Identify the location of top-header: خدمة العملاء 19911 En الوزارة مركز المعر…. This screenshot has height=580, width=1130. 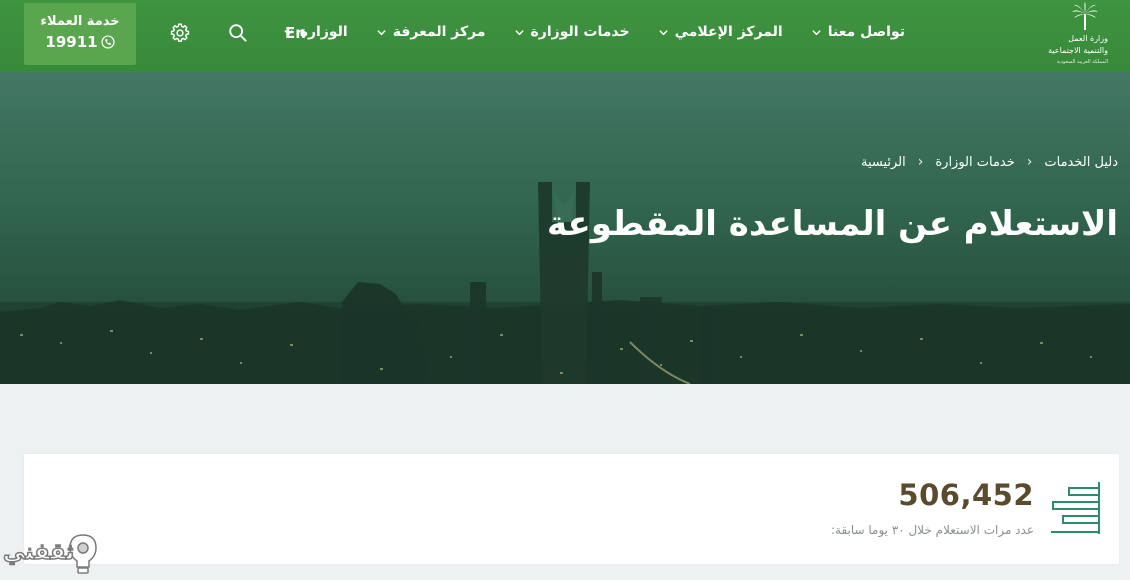
(565, 36).